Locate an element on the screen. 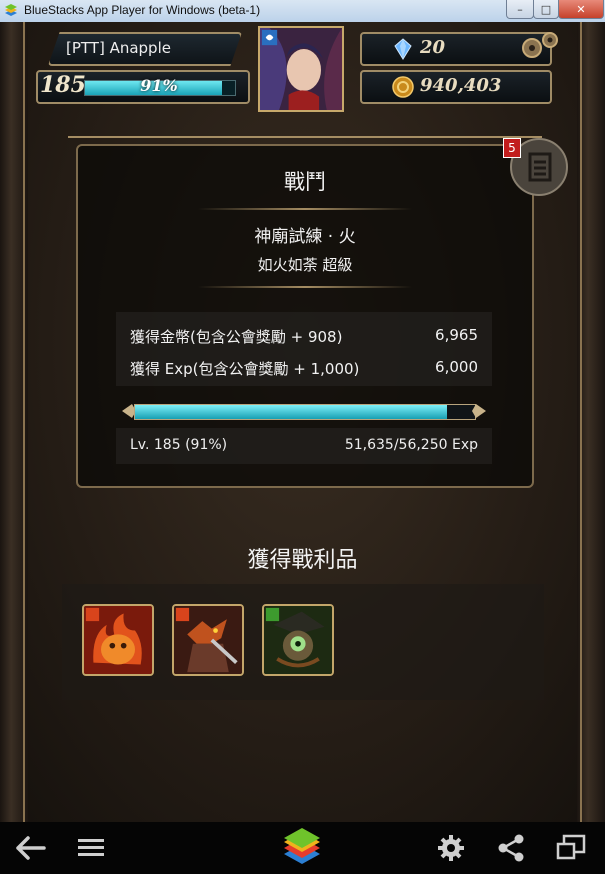 This screenshot has width=605, height=874. player-avatar is located at coordinates (301, 69).